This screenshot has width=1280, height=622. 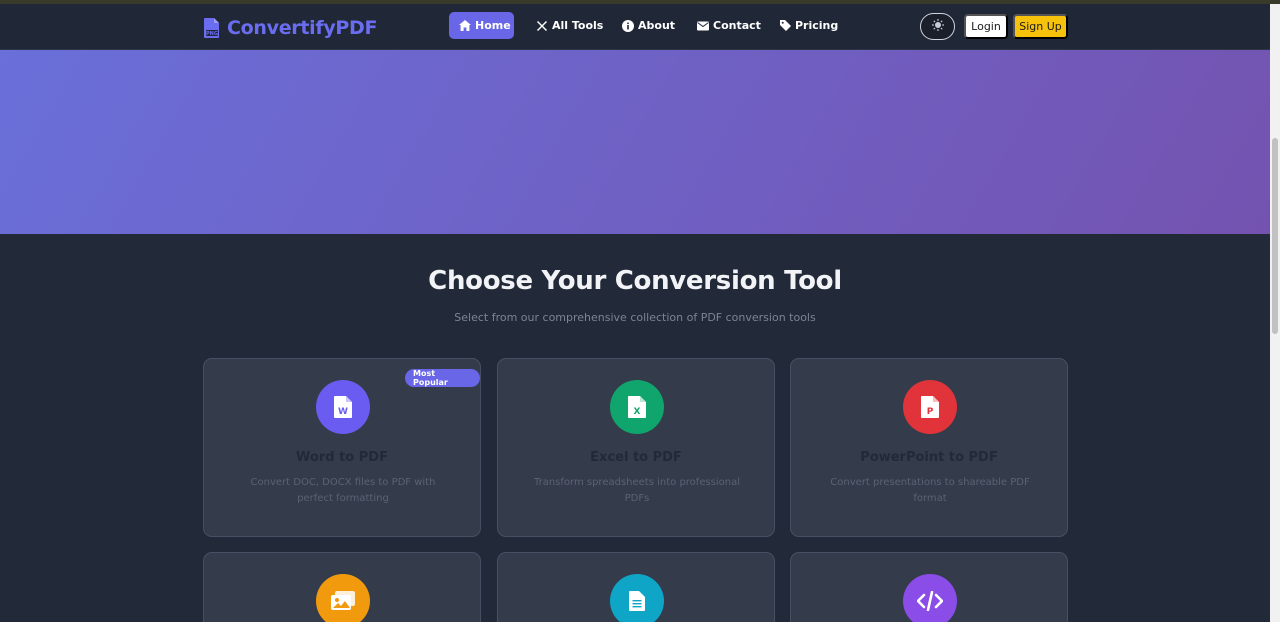 I want to click on tool-card-image-to-pdf, so click(x=342, y=587).